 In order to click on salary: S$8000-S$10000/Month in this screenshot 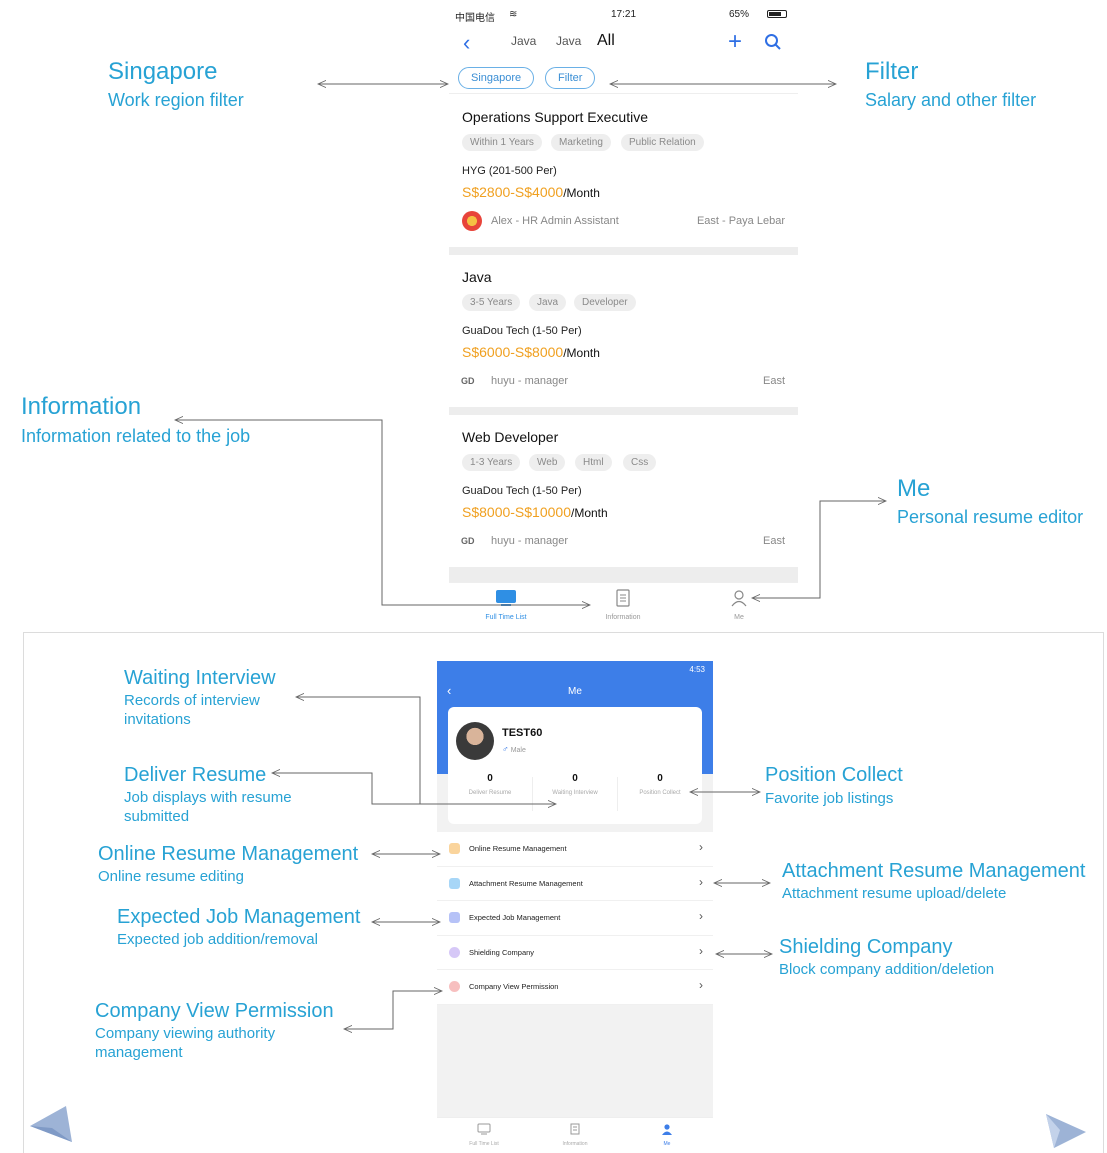, I will do `click(535, 512)`.